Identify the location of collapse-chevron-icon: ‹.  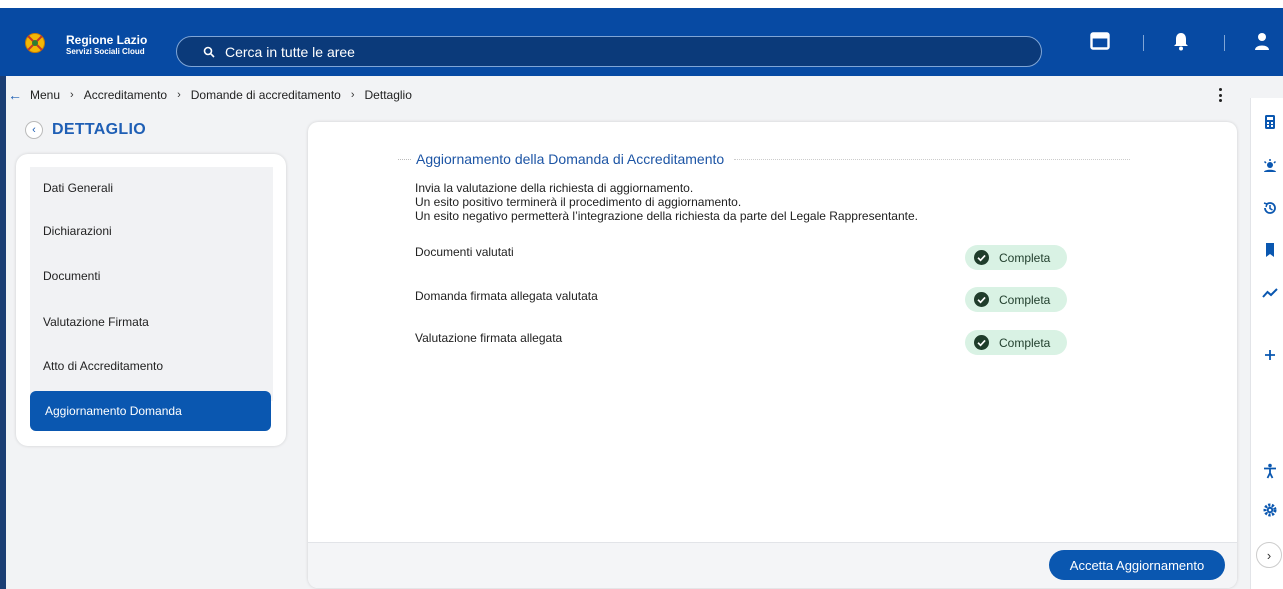
(34, 130).